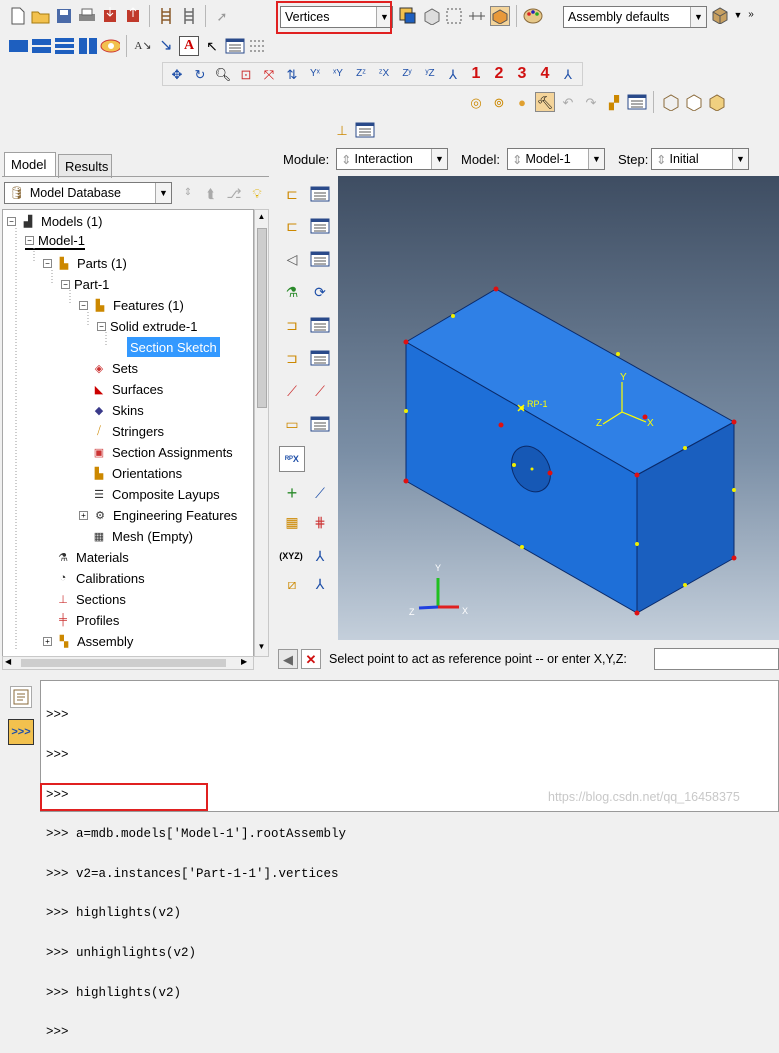 Image resolution: width=779 pixels, height=1053 pixels. What do you see at coordinates (18, 16) in the screenshot?
I see `new-file-icon` at bounding box center [18, 16].